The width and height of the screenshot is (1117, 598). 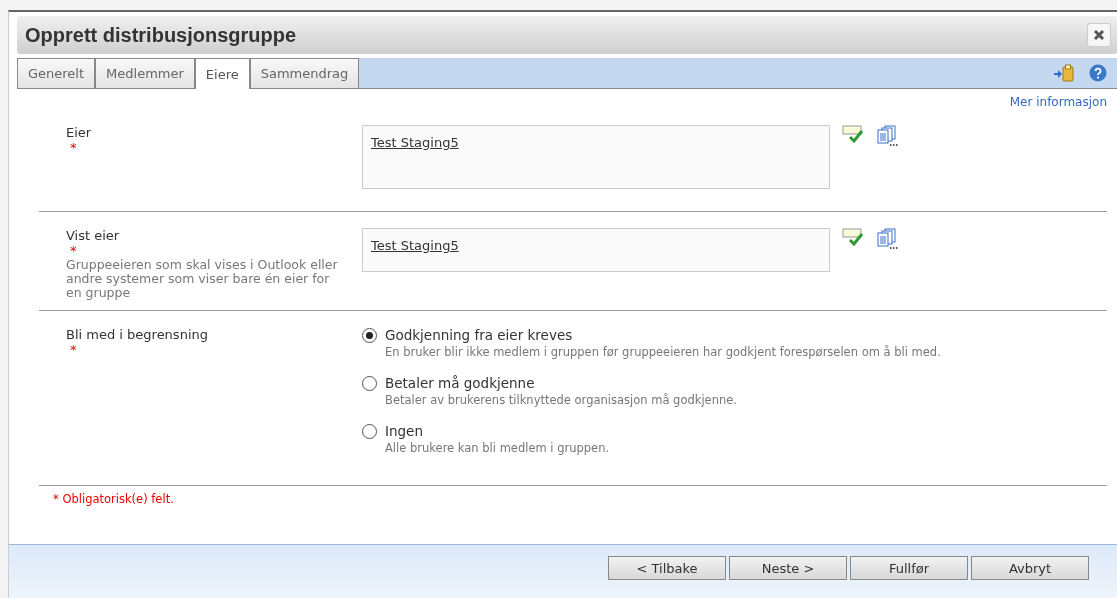 I want to click on more-info-link: Mer informasjon, so click(x=1058, y=102).